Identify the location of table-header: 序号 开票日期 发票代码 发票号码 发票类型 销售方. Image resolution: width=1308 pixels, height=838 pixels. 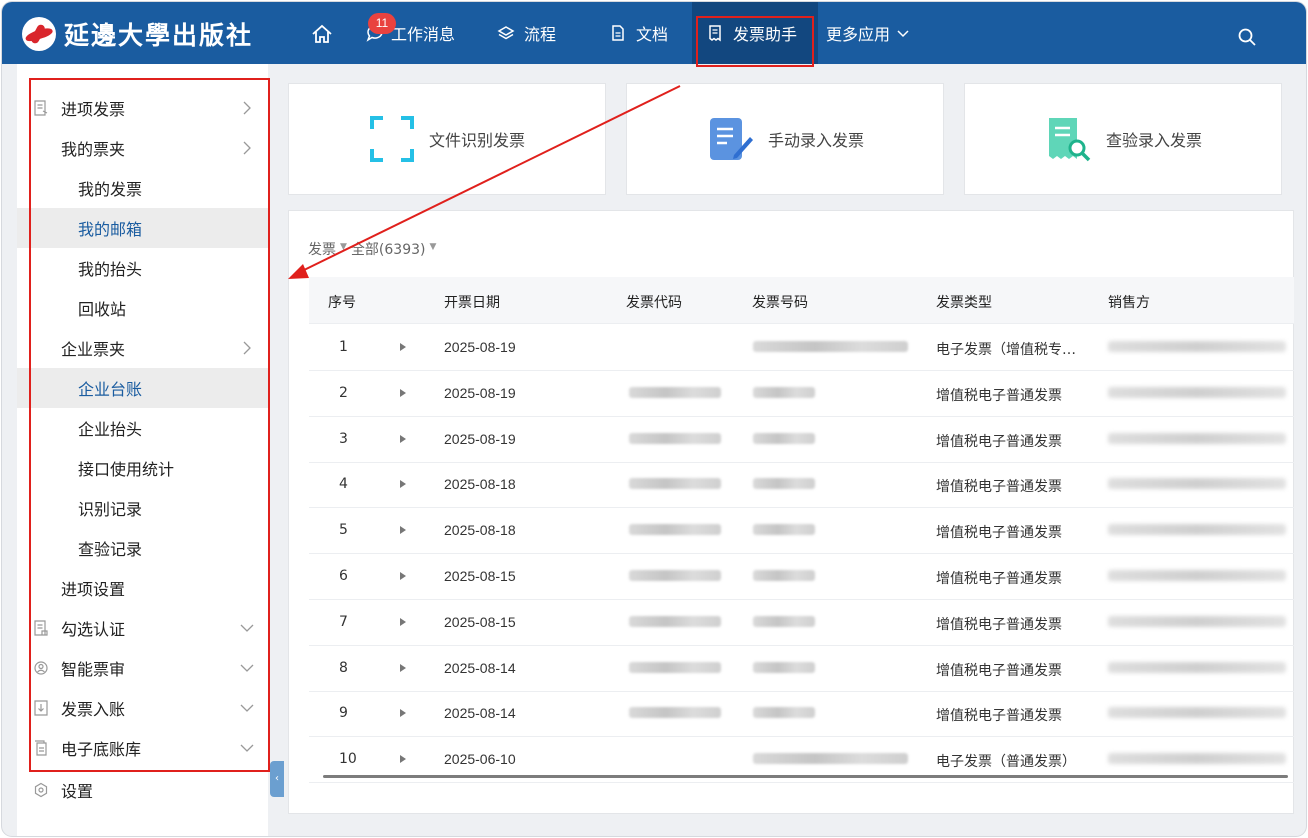
(801, 300).